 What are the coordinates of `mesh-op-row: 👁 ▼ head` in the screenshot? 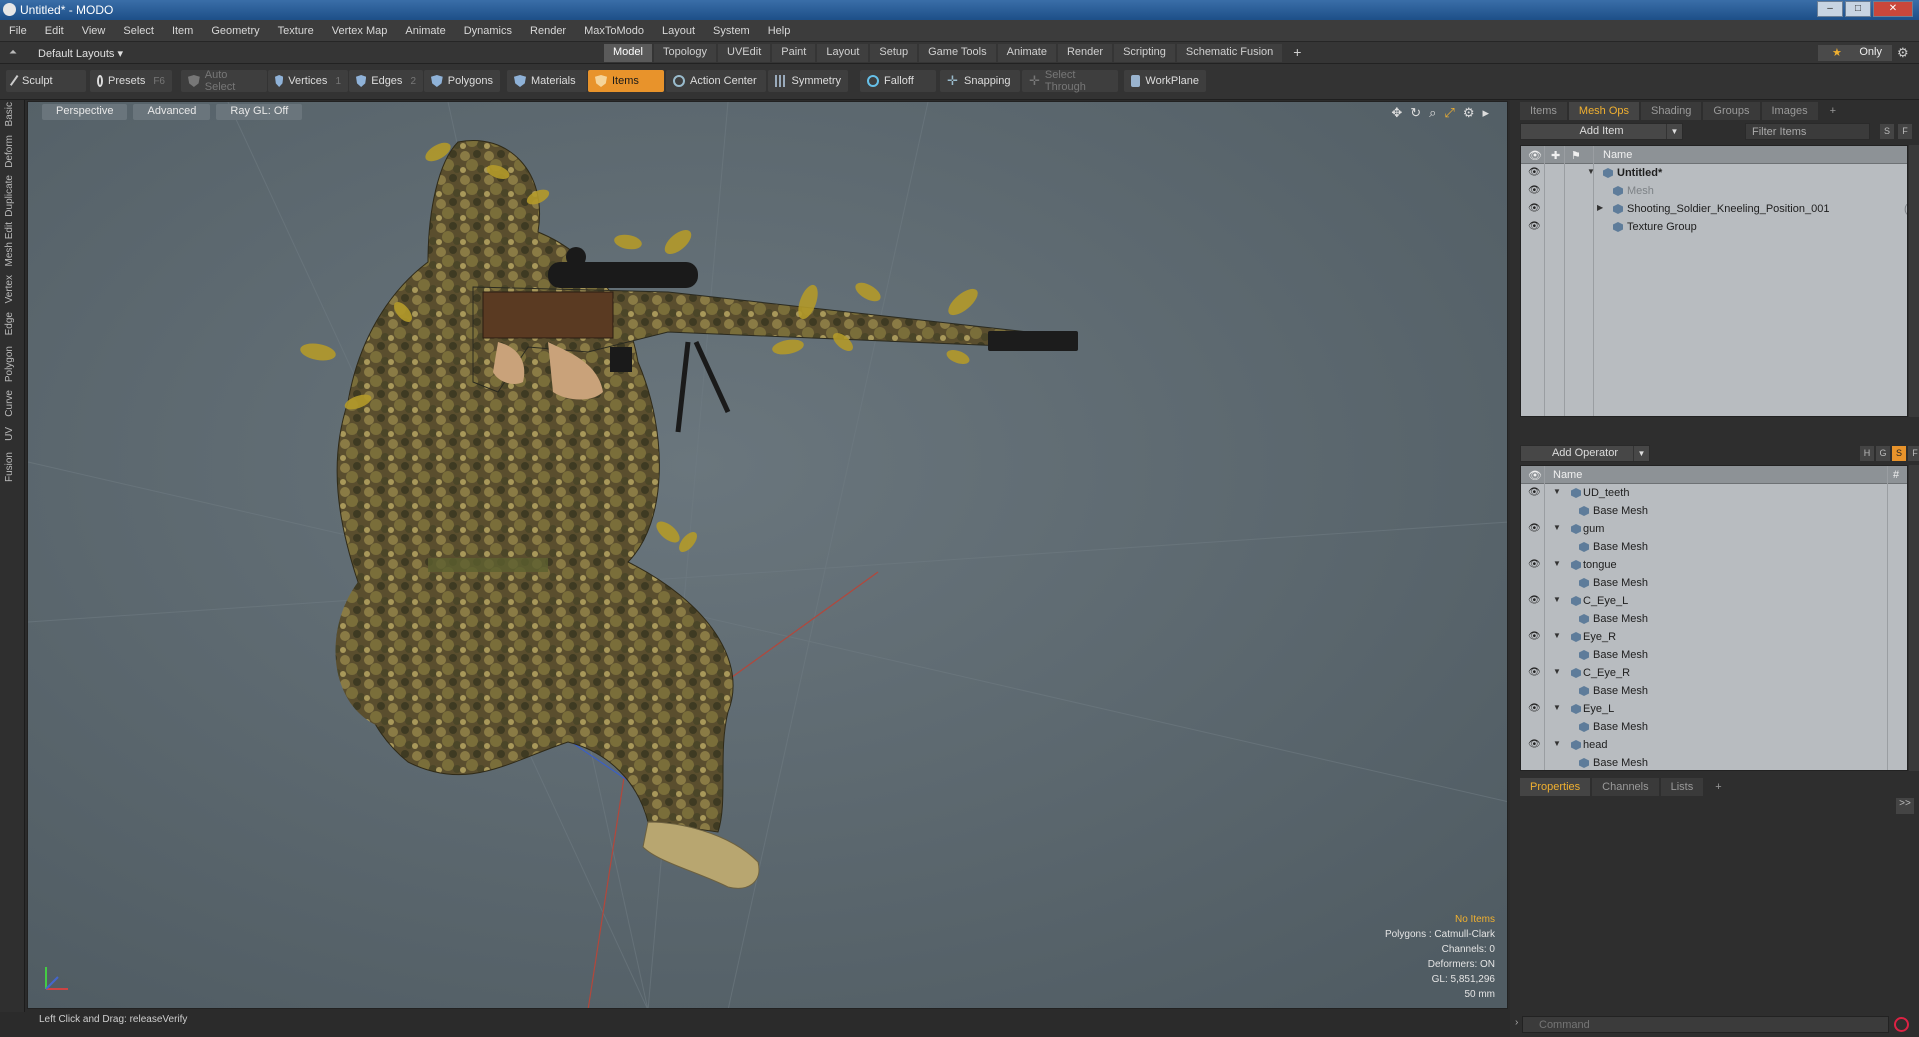 It's located at (1714, 745).